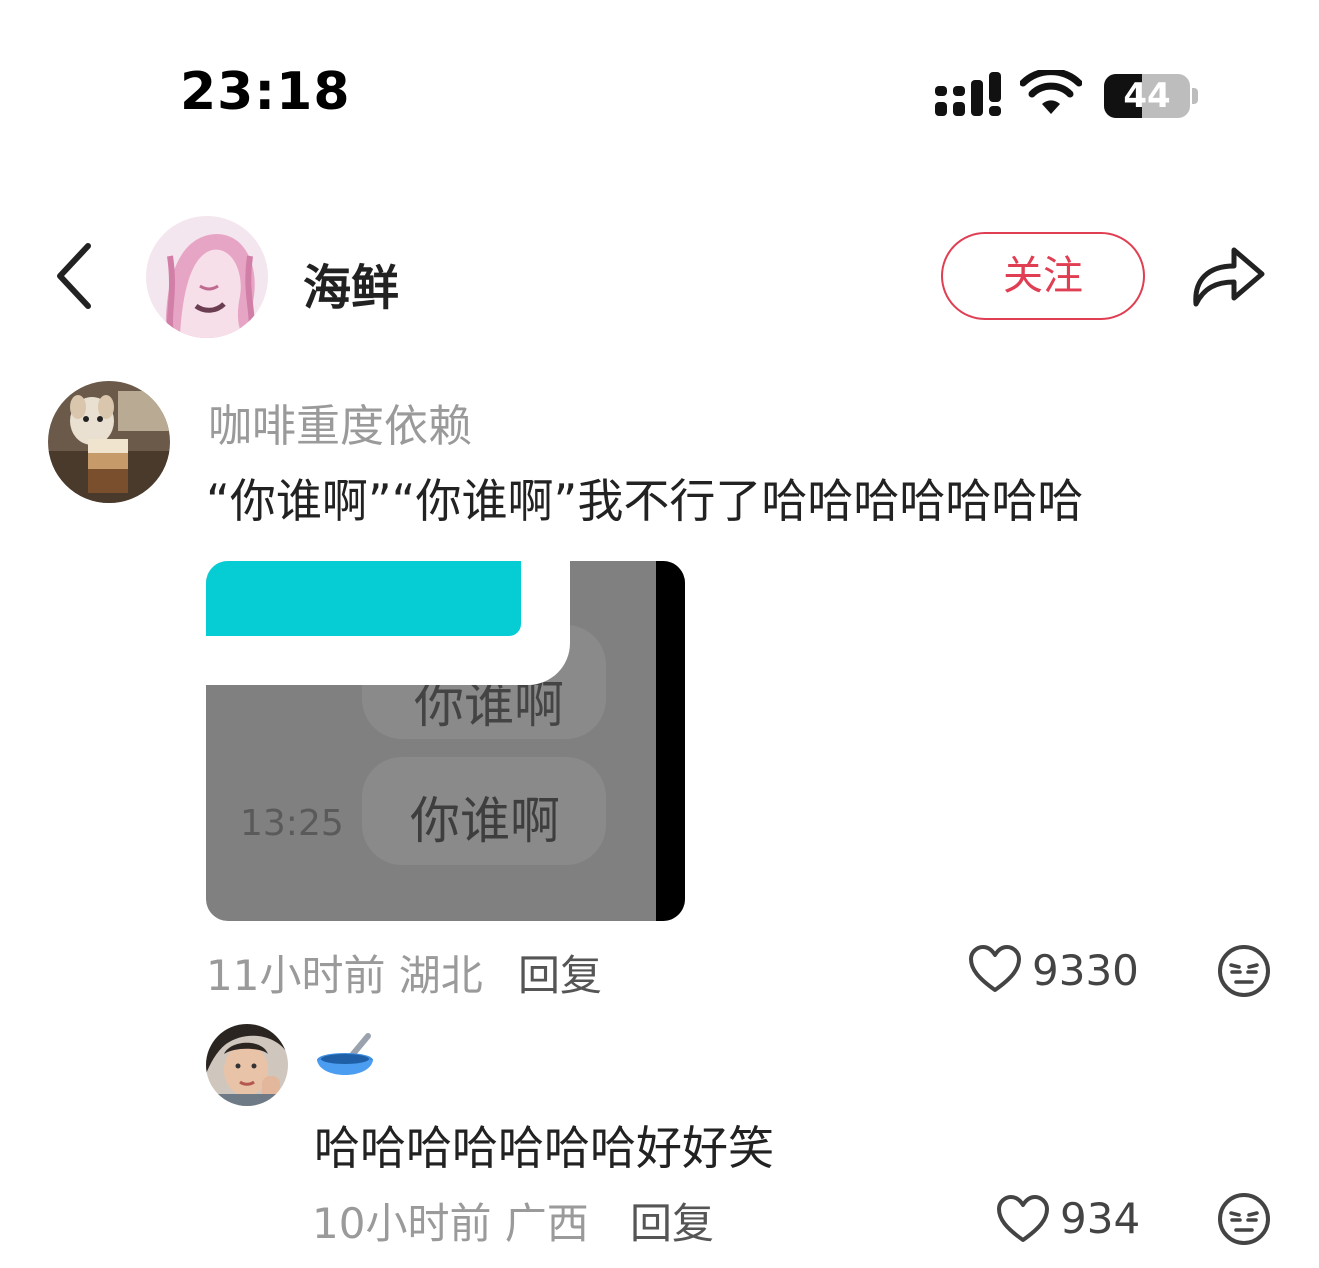 This screenshot has width=1319, height=1268. I want to click on bowl-spoon-emoji-icon, so click(345, 1060).